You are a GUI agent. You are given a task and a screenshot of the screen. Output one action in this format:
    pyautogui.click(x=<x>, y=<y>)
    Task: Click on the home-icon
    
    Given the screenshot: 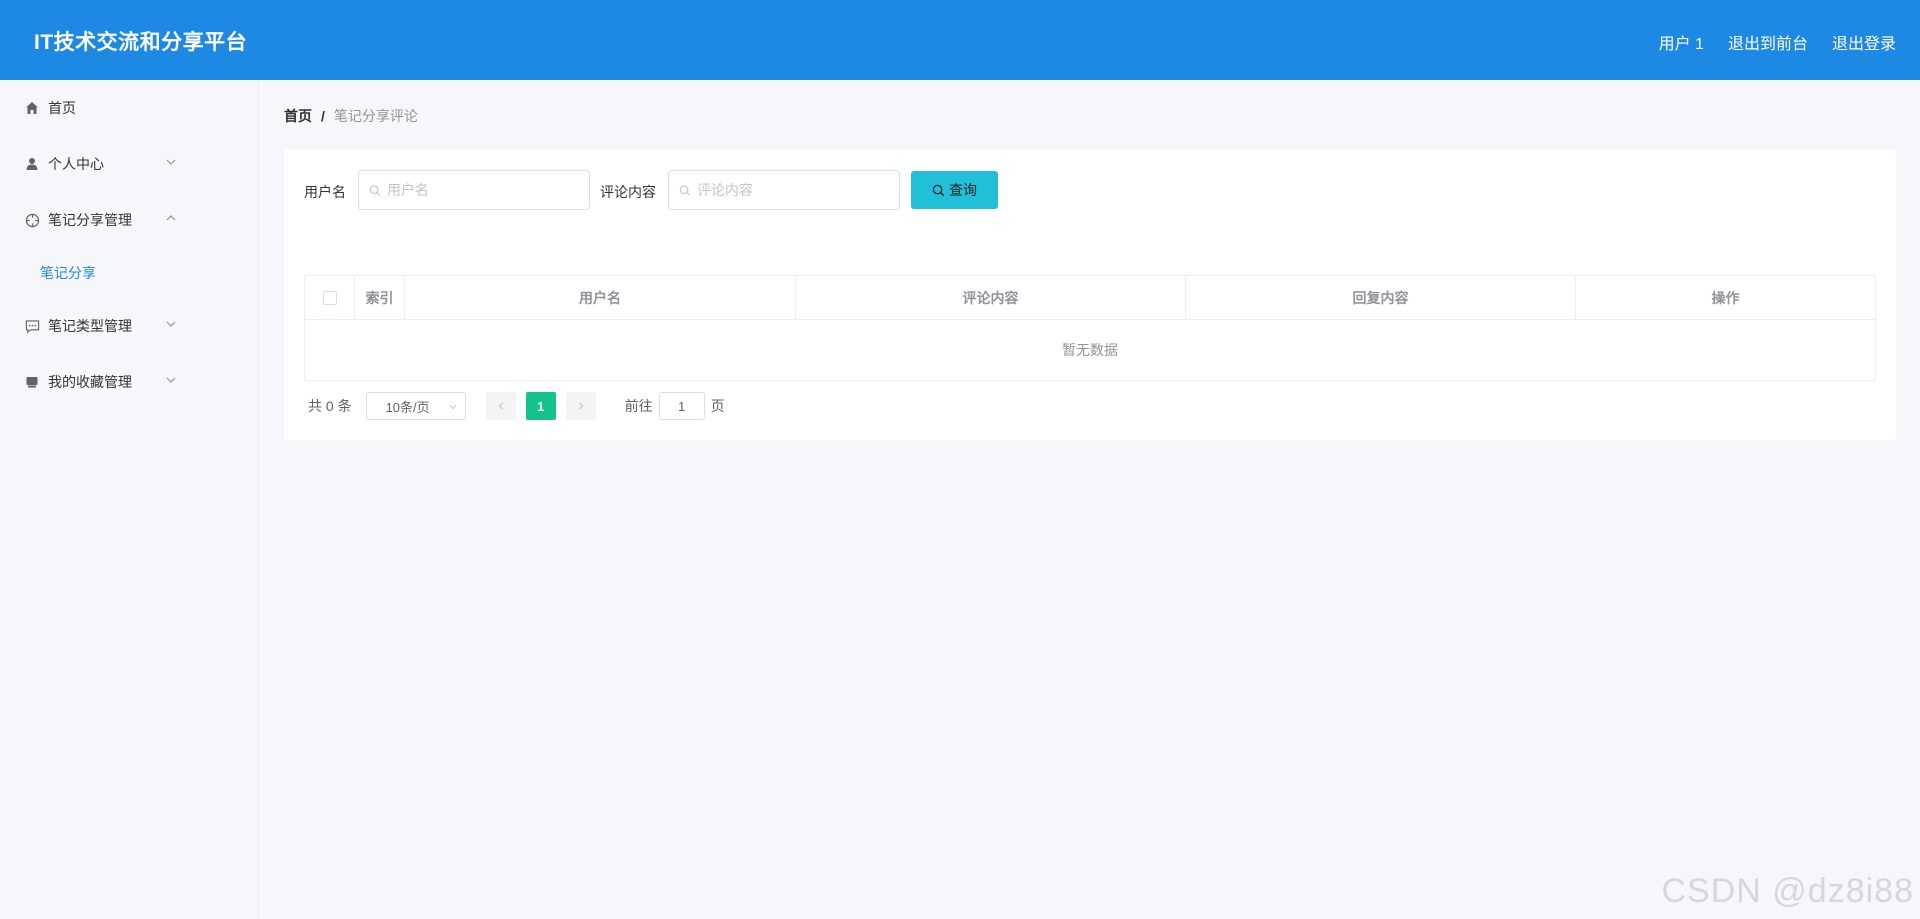 What is the action you would take?
    pyautogui.click(x=32, y=108)
    